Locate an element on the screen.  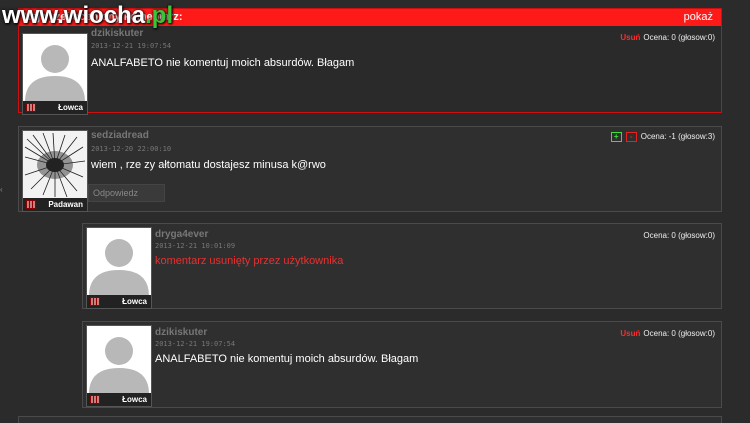
rating-label: Ocena: -1 (głosow:3) is located at coordinates (677, 137).